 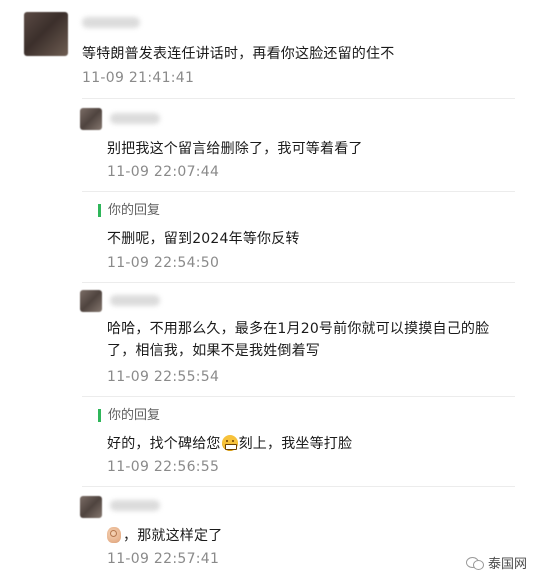 I want to click on comment-text: 别把我这个留言给删除了，我可等着看了, so click(x=235, y=149).